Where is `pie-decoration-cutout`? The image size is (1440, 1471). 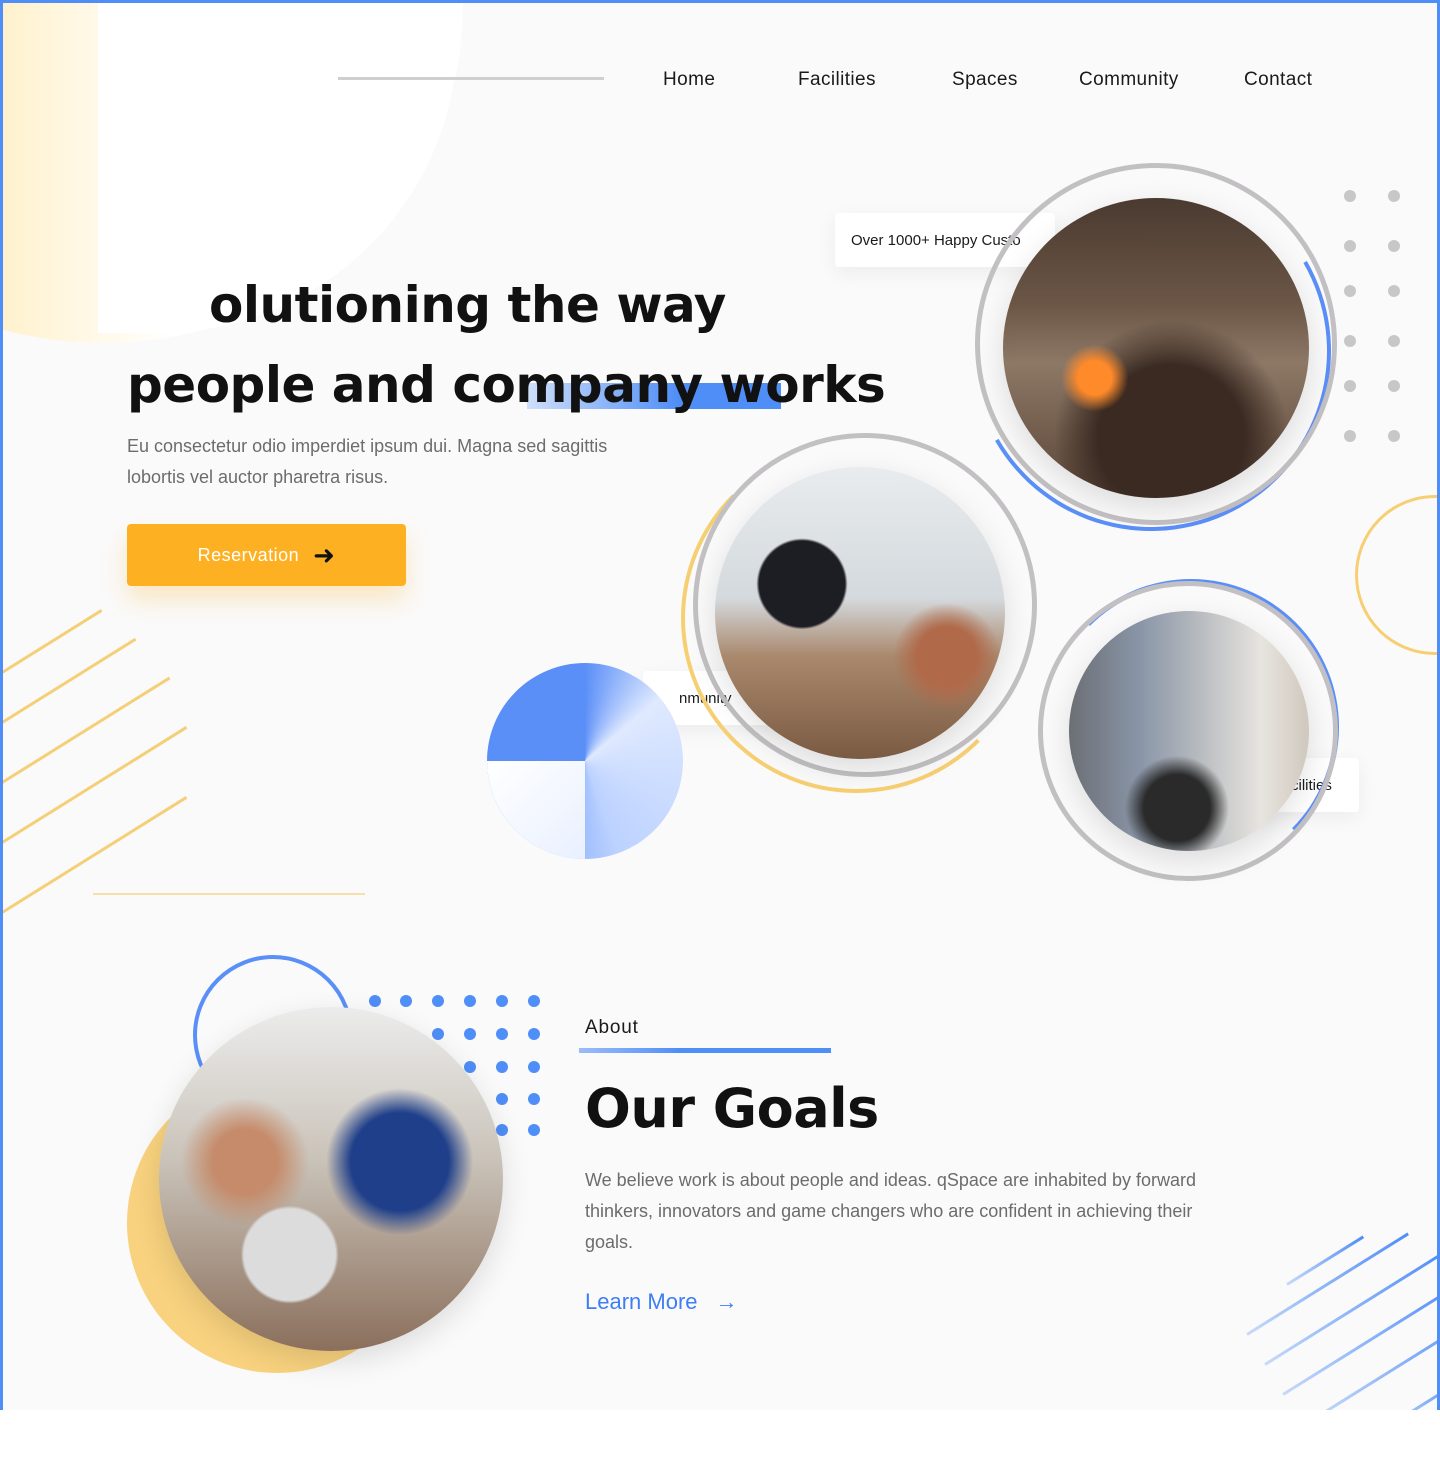
pie-decoration-cutout is located at coordinates (536, 810).